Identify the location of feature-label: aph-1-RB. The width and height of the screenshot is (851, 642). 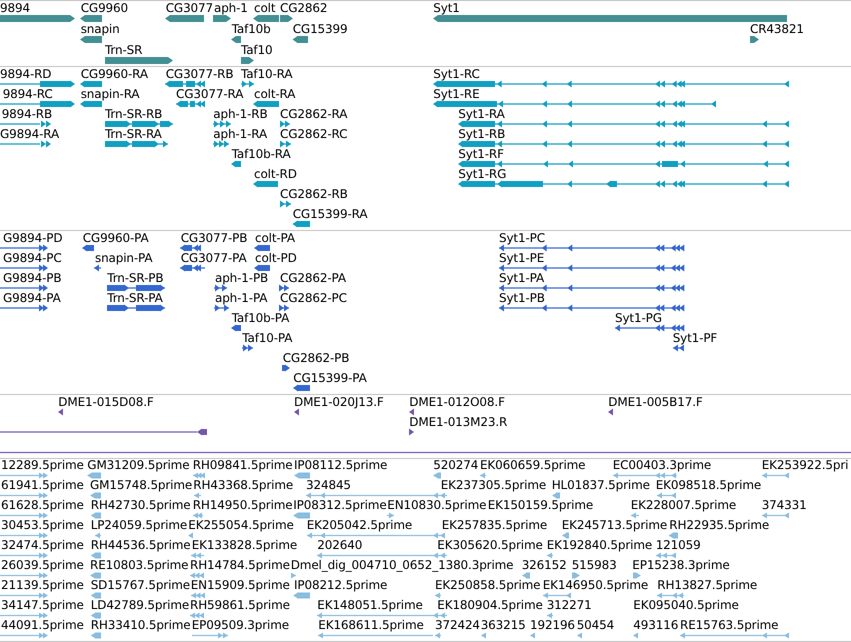
(240, 114).